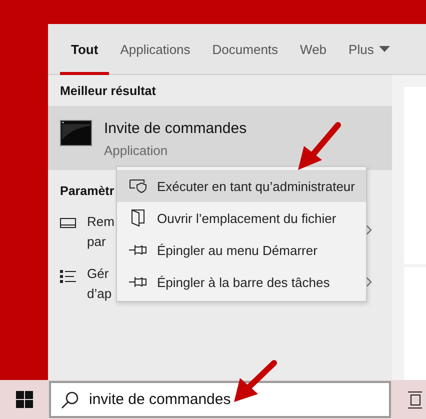 The image size is (426, 419). What do you see at coordinates (241, 250) in the screenshot?
I see `menu-item: Épingler au menu Démarrer` at bounding box center [241, 250].